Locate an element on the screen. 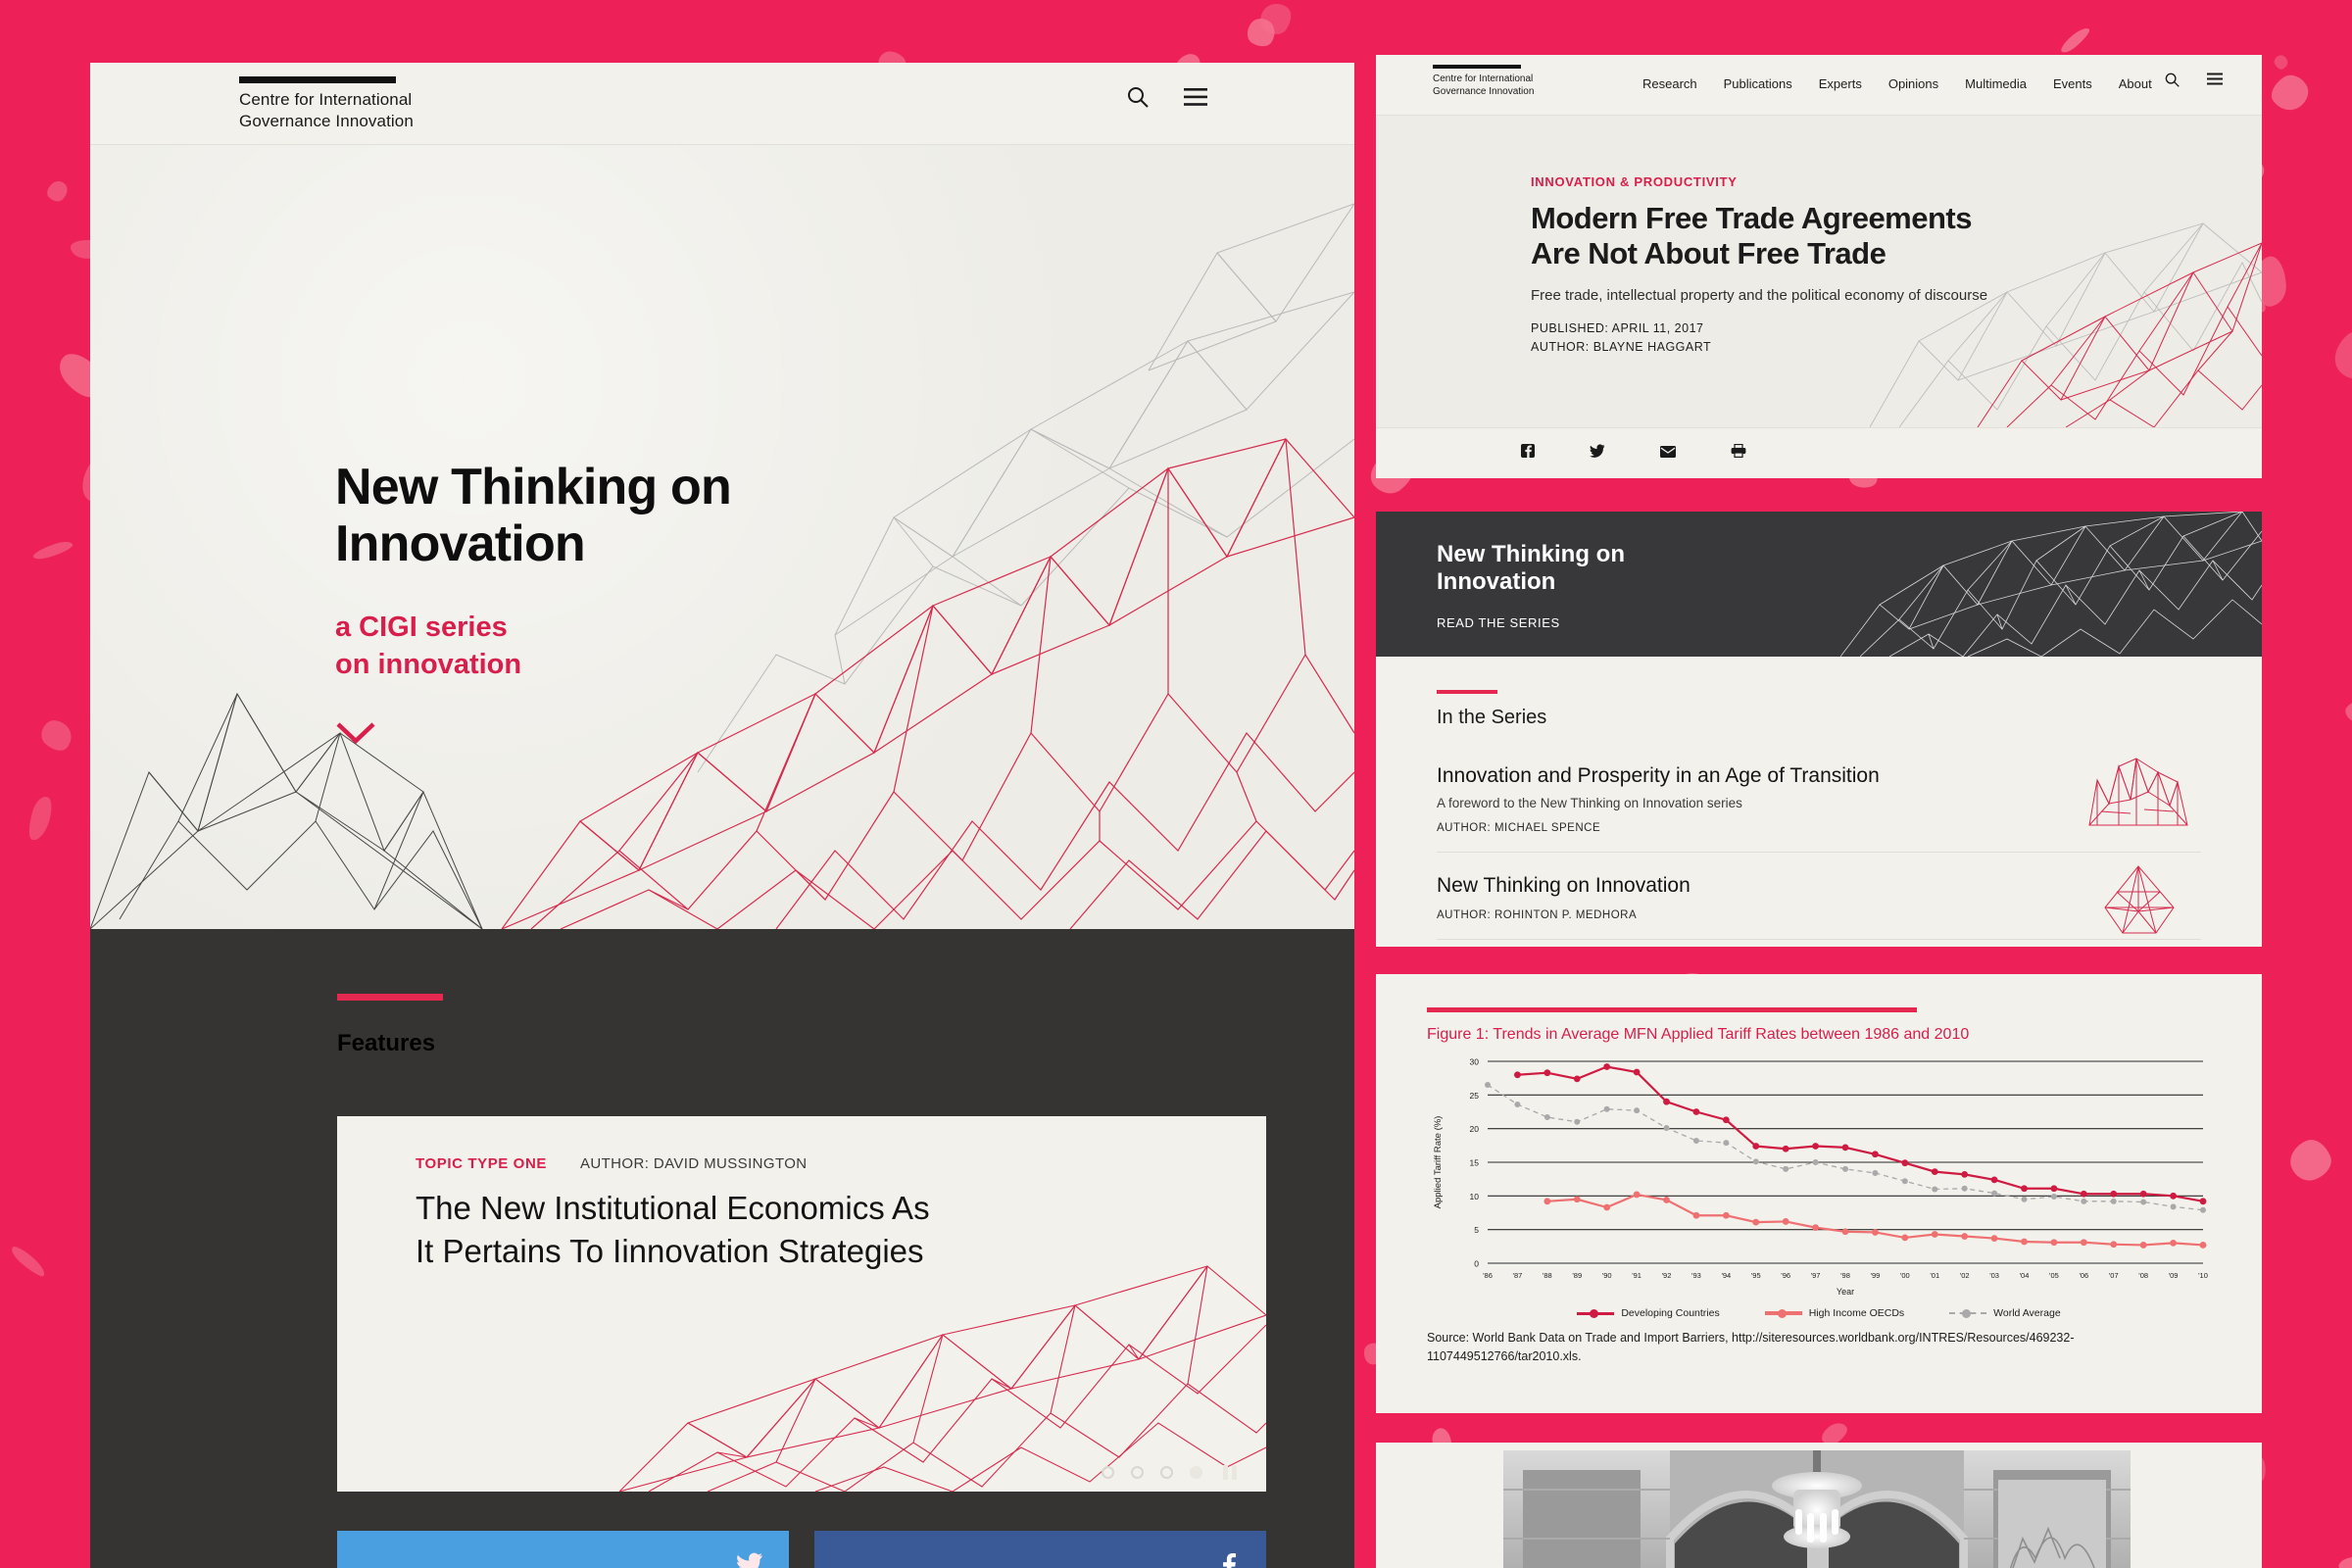 The width and height of the screenshot is (2352, 1568). feature-card-meta: TOPIC TYPE ONE AUTHOR: DAVID MUSSINGTON is located at coordinates (612, 1163).